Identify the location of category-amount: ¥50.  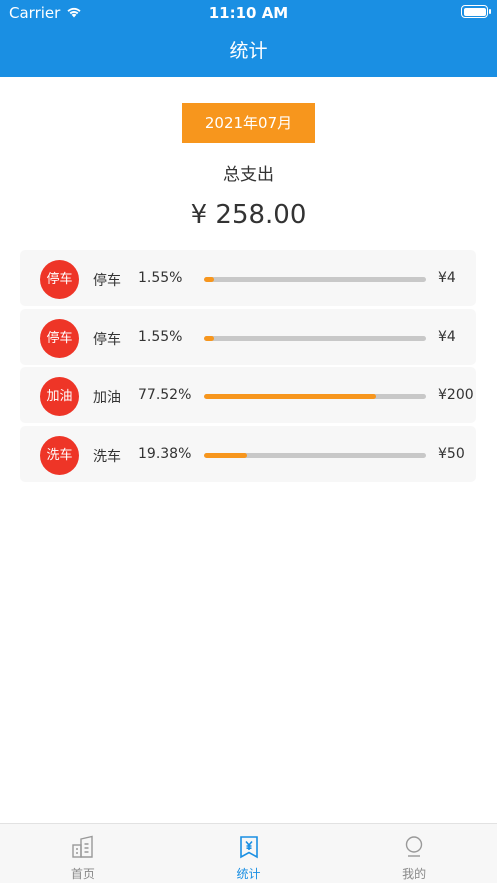
(451, 453).